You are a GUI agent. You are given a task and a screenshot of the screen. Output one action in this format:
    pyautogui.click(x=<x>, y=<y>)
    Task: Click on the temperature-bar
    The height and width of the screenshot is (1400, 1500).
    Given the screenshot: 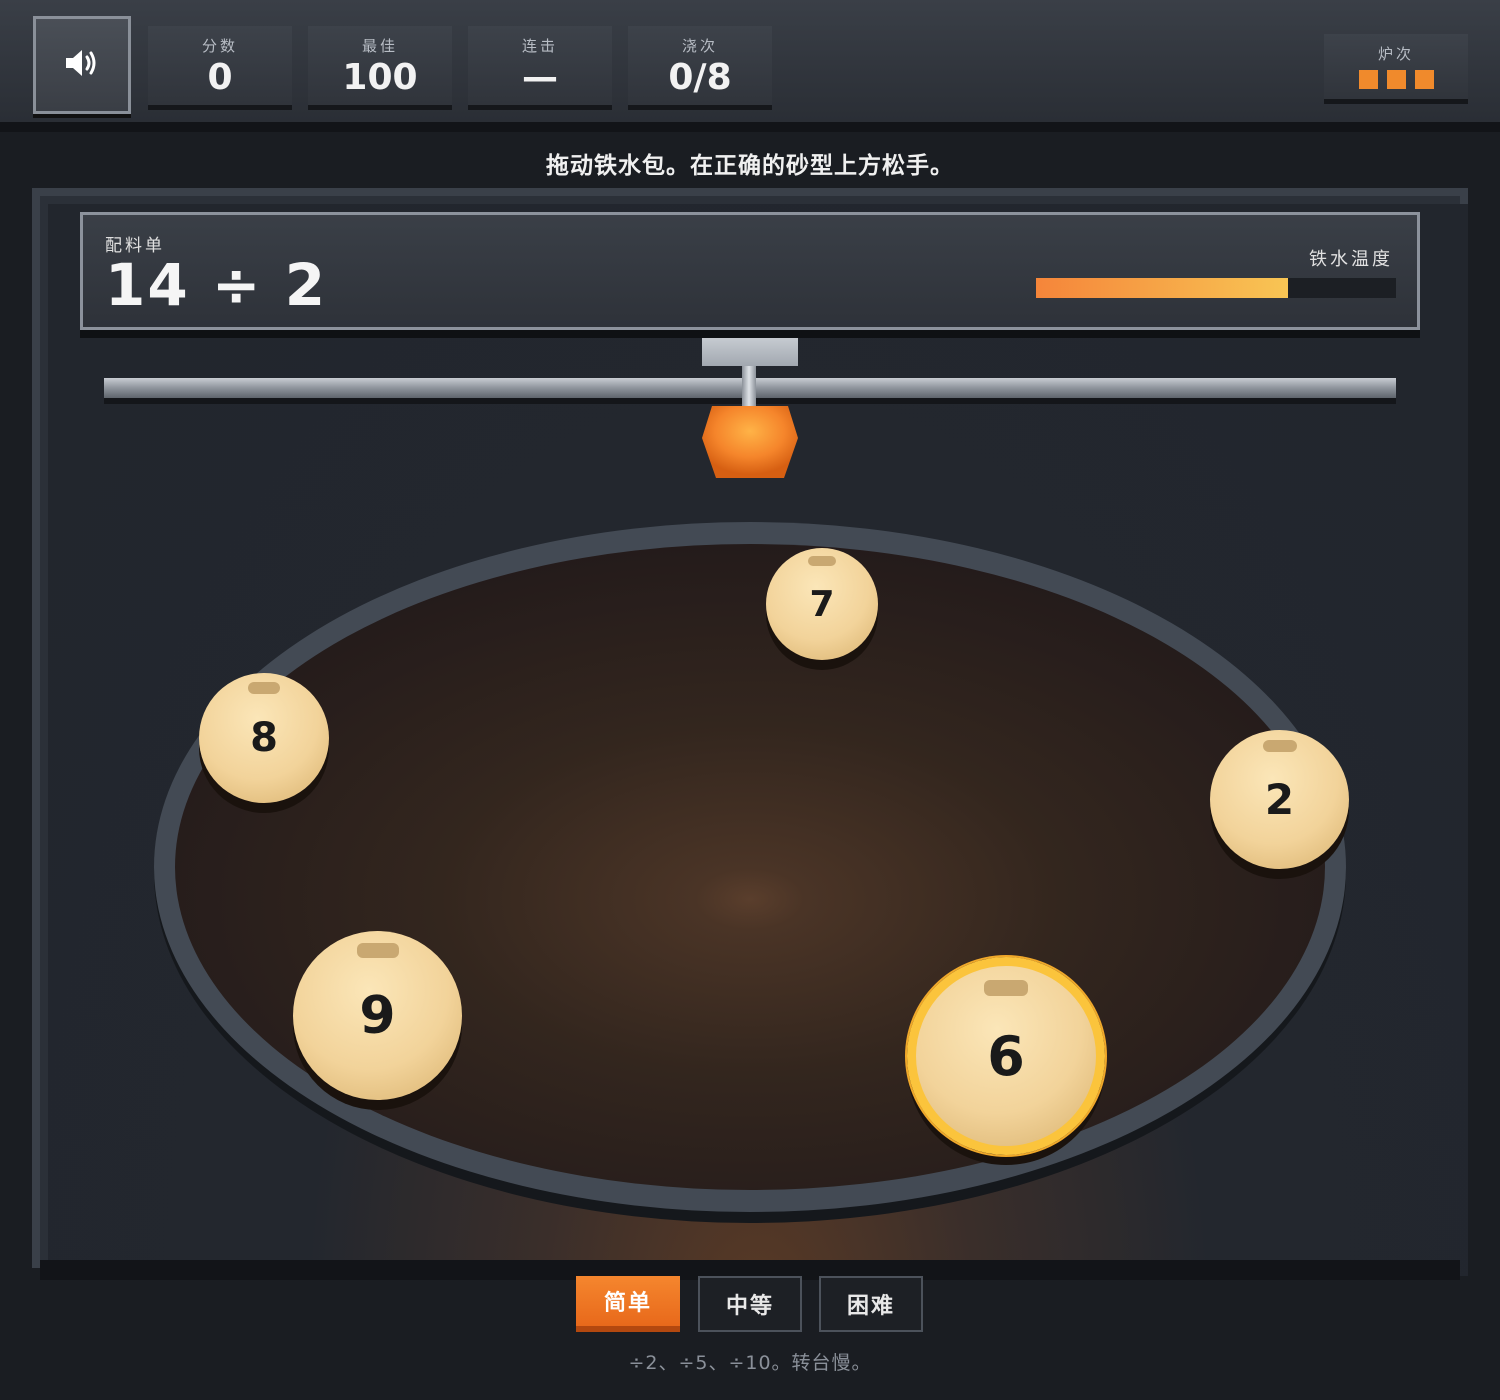 What is the action you would take?
    pyautogui.click(x=1216, y=288)
    